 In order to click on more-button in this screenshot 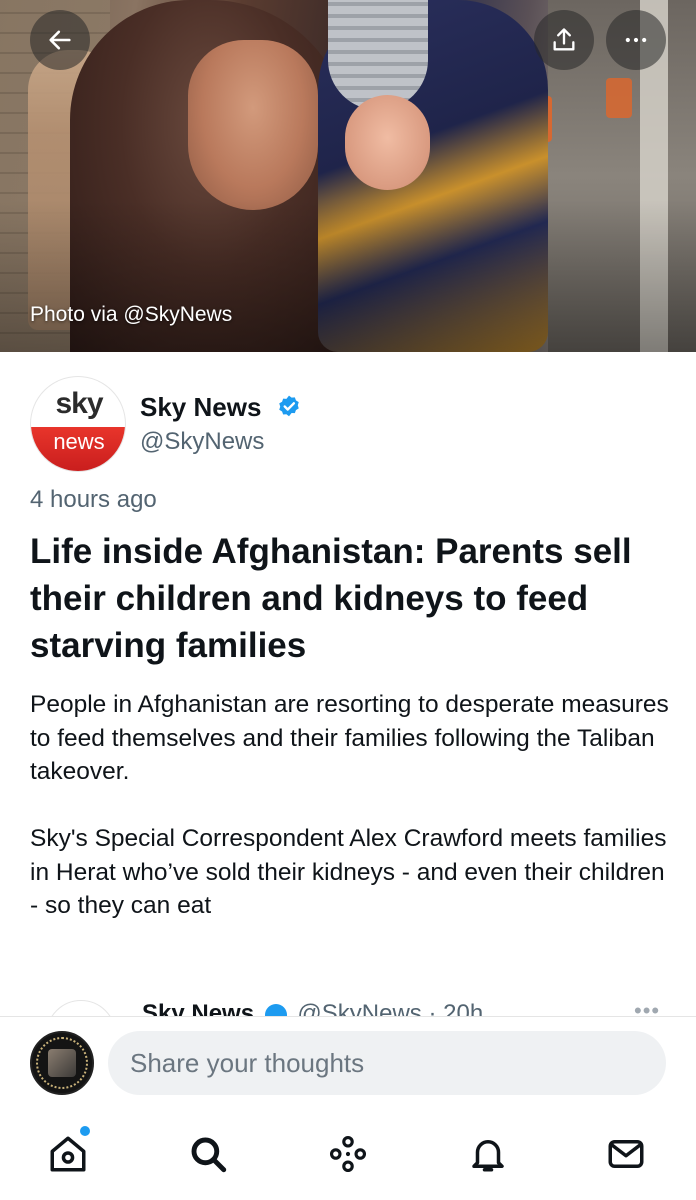, I will do `click(636, 40)`.